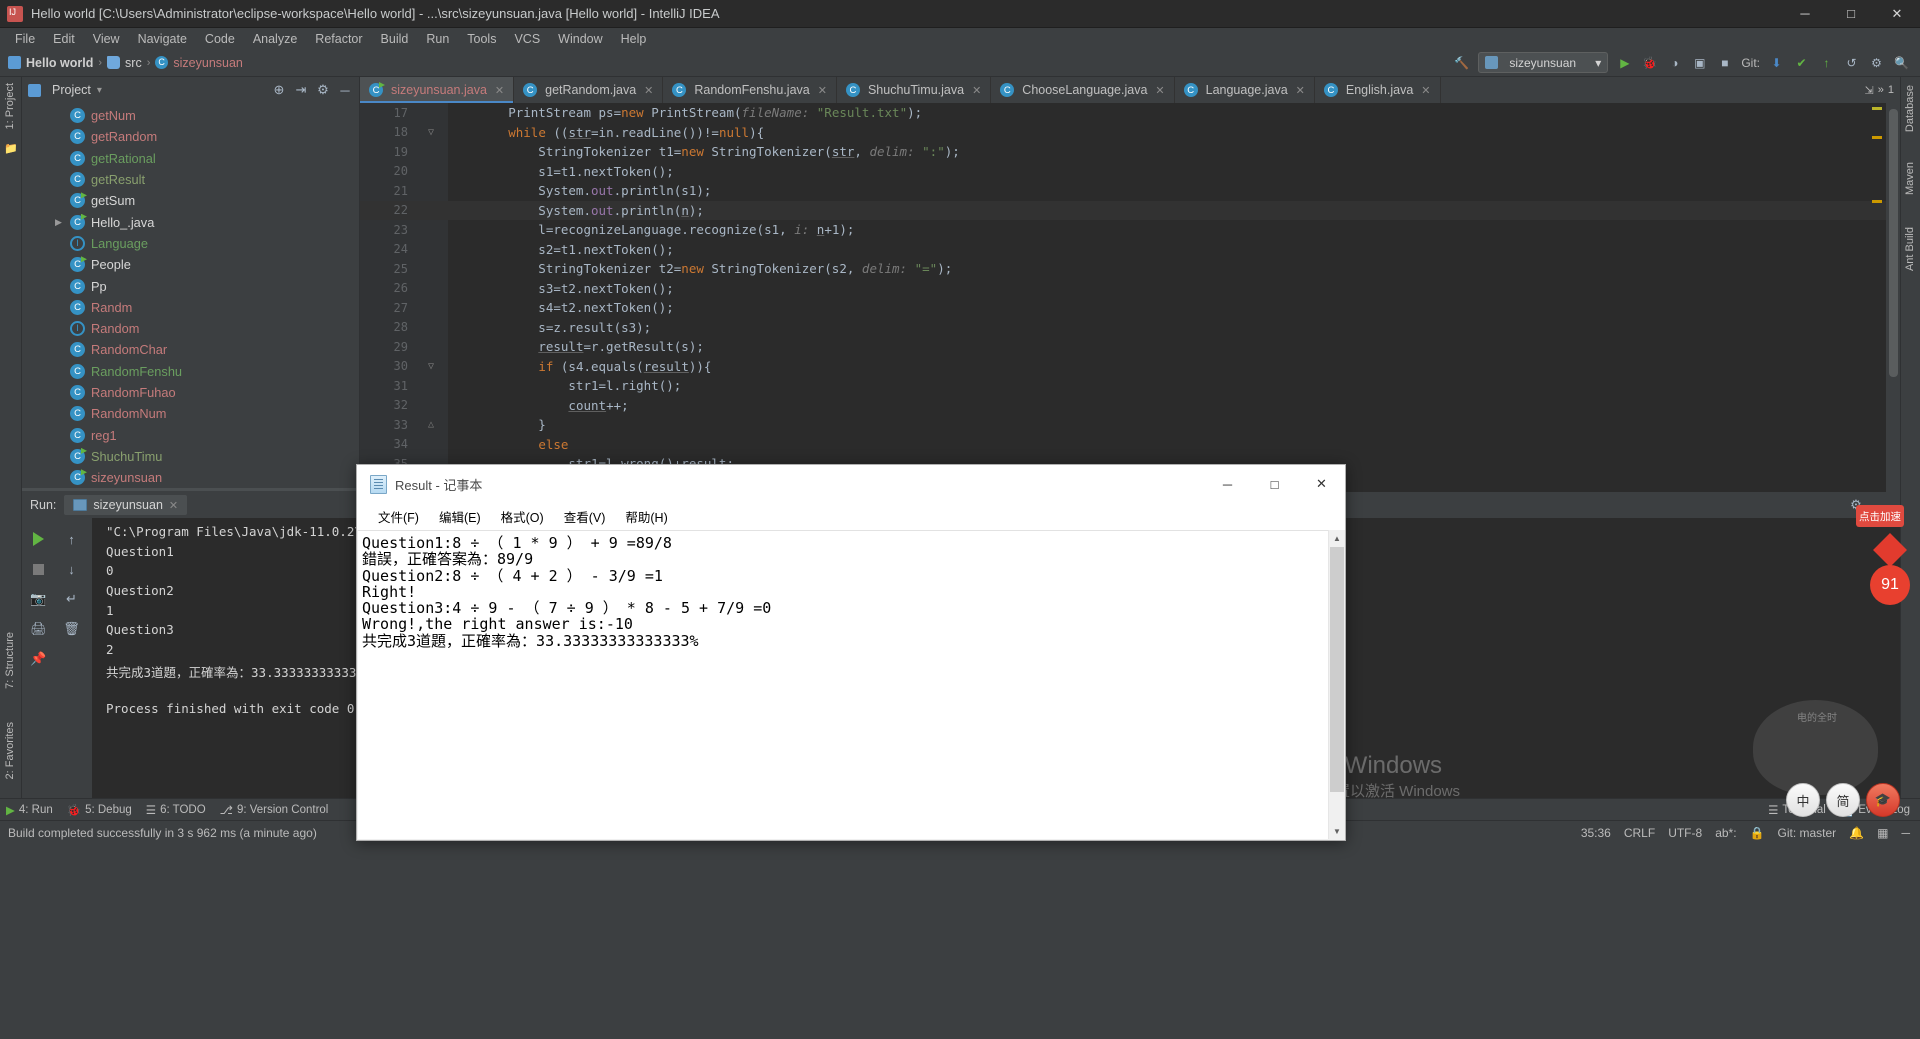 This screenshot has height=1039, width=1920. I want to click on editor-tab-shuchutimu: ShuchuTimu.java ✕, so click(914, 90).